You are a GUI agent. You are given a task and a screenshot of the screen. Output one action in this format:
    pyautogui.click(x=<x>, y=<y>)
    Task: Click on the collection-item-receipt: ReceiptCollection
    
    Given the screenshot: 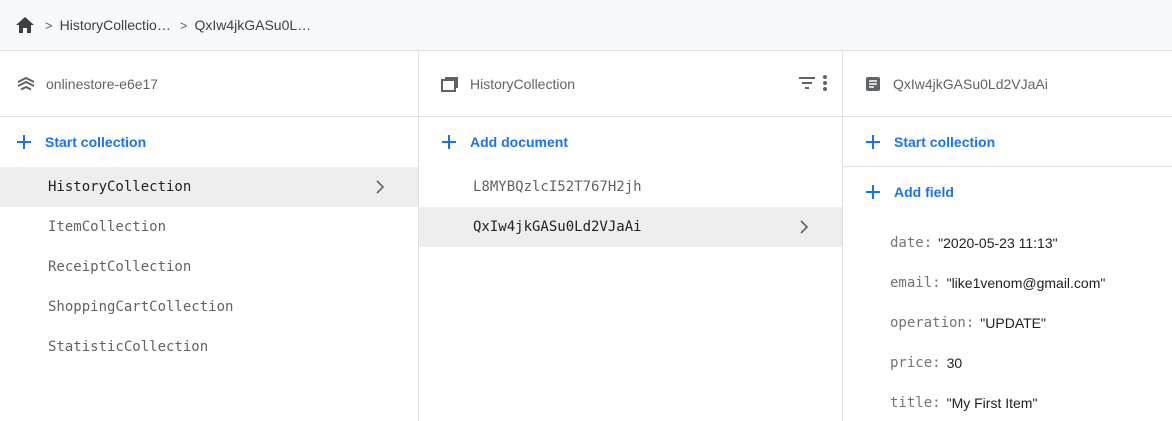 What is the action you would take?
    pyautogui.click(x=209, y=267)
    